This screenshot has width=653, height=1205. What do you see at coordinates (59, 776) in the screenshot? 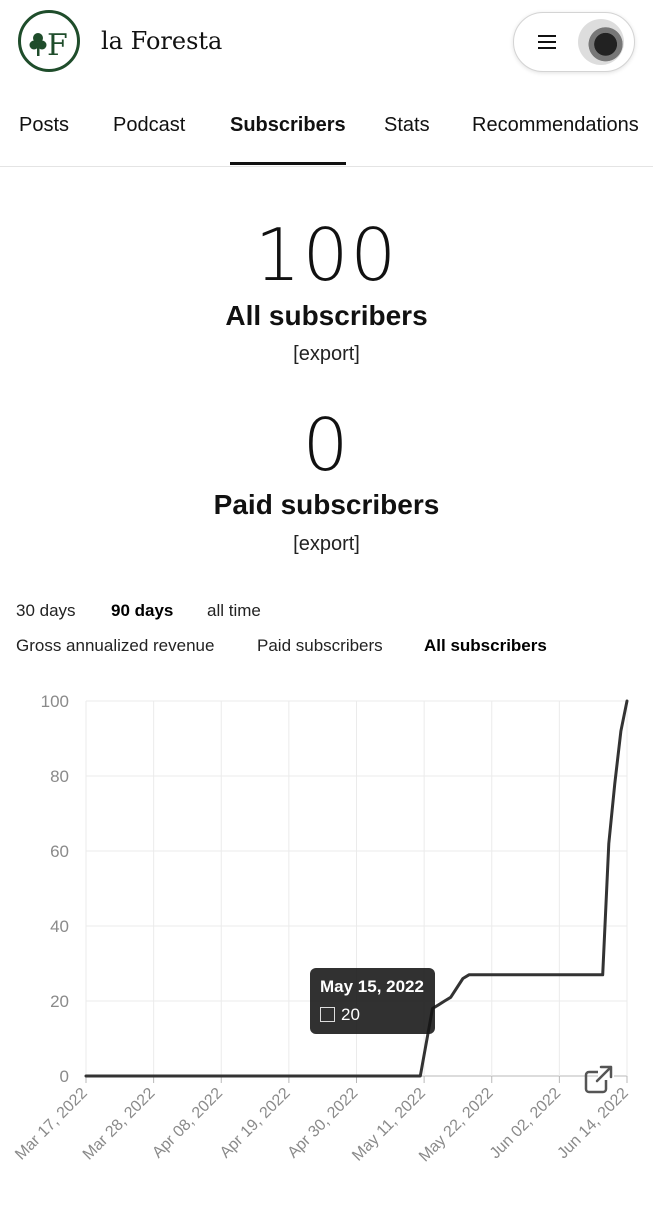
I see `y-tick-label: 80` at bounding box center [59, 776].